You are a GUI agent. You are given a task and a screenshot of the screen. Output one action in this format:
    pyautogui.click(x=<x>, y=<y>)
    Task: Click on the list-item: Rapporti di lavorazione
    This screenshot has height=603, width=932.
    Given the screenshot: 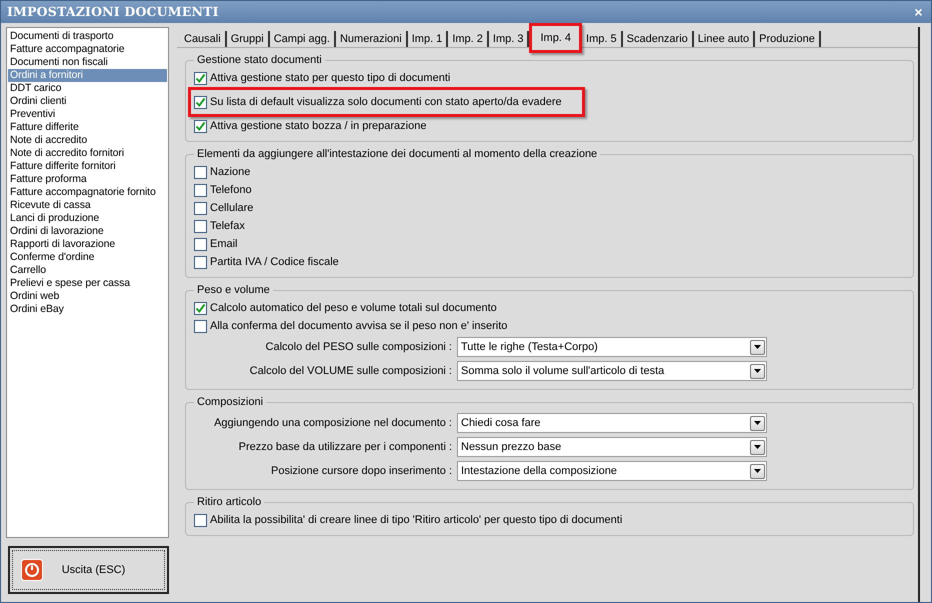 What is the action you would take?
    pyautogui.click(x=87, y=244)
    